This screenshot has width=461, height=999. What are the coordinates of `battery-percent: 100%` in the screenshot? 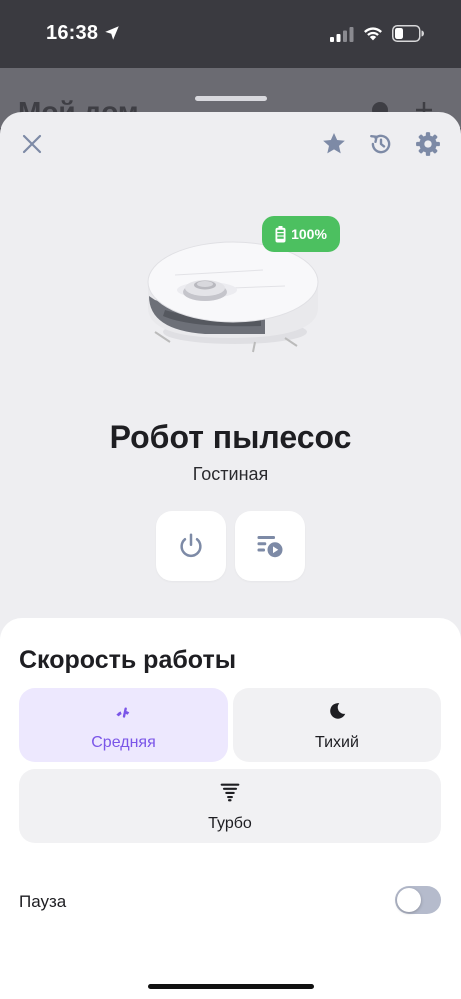 It's located at (309, 234).